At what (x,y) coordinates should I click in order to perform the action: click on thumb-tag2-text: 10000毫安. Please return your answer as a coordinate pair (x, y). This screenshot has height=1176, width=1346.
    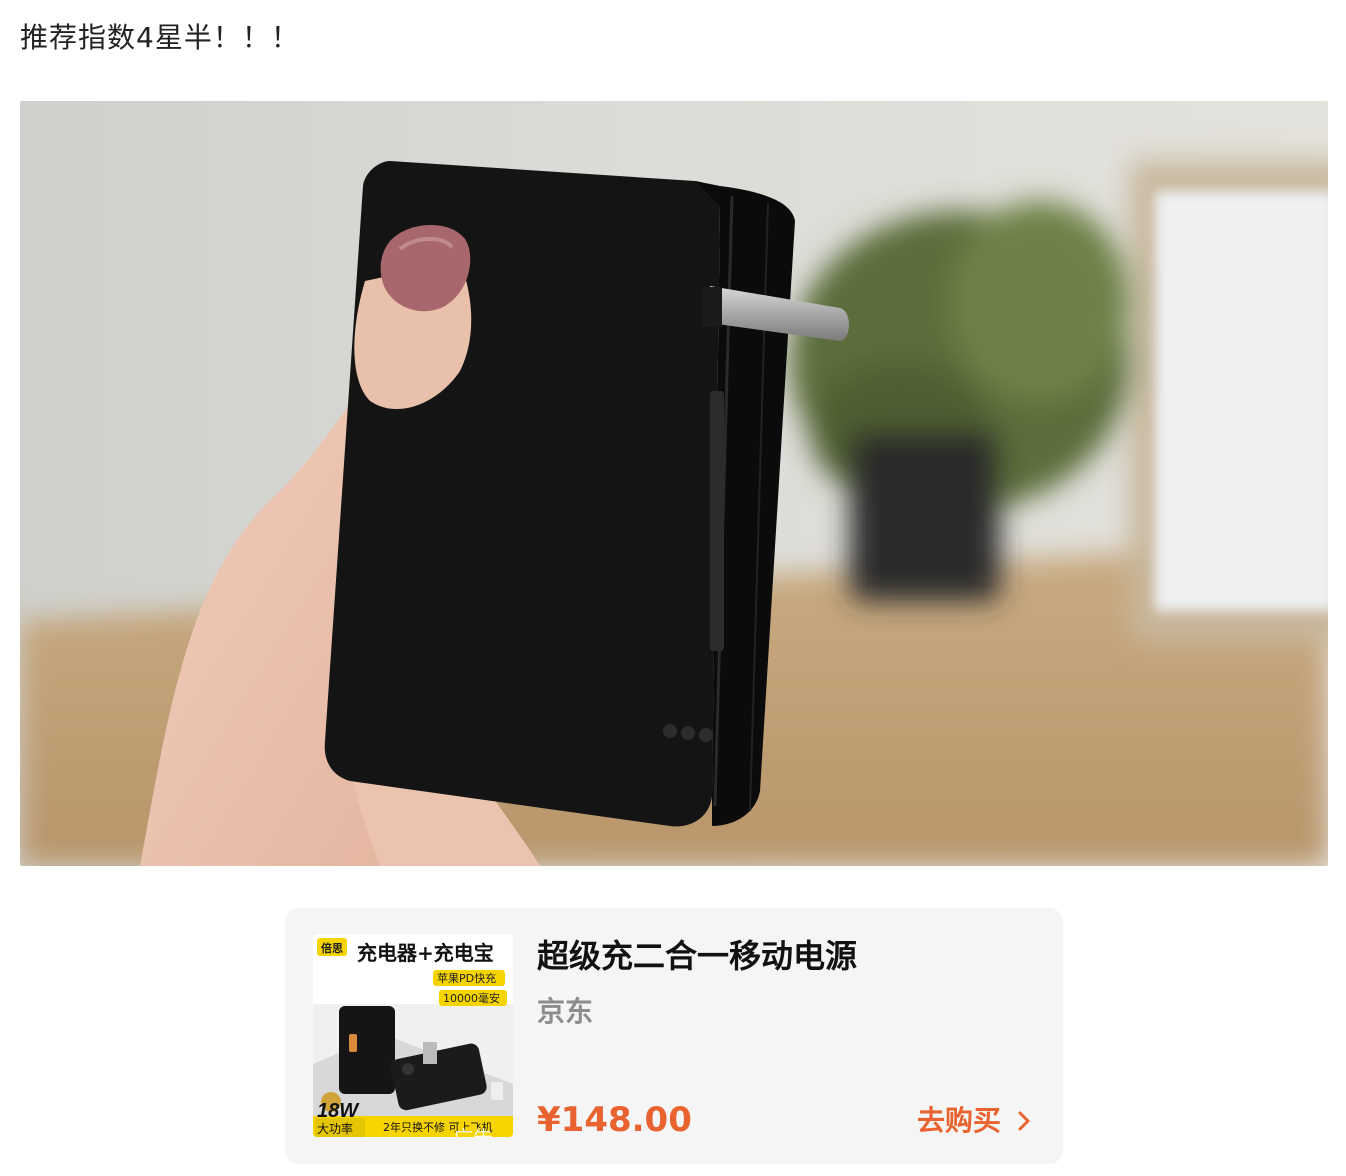
    Looking at the image, I should click on (471, 998).